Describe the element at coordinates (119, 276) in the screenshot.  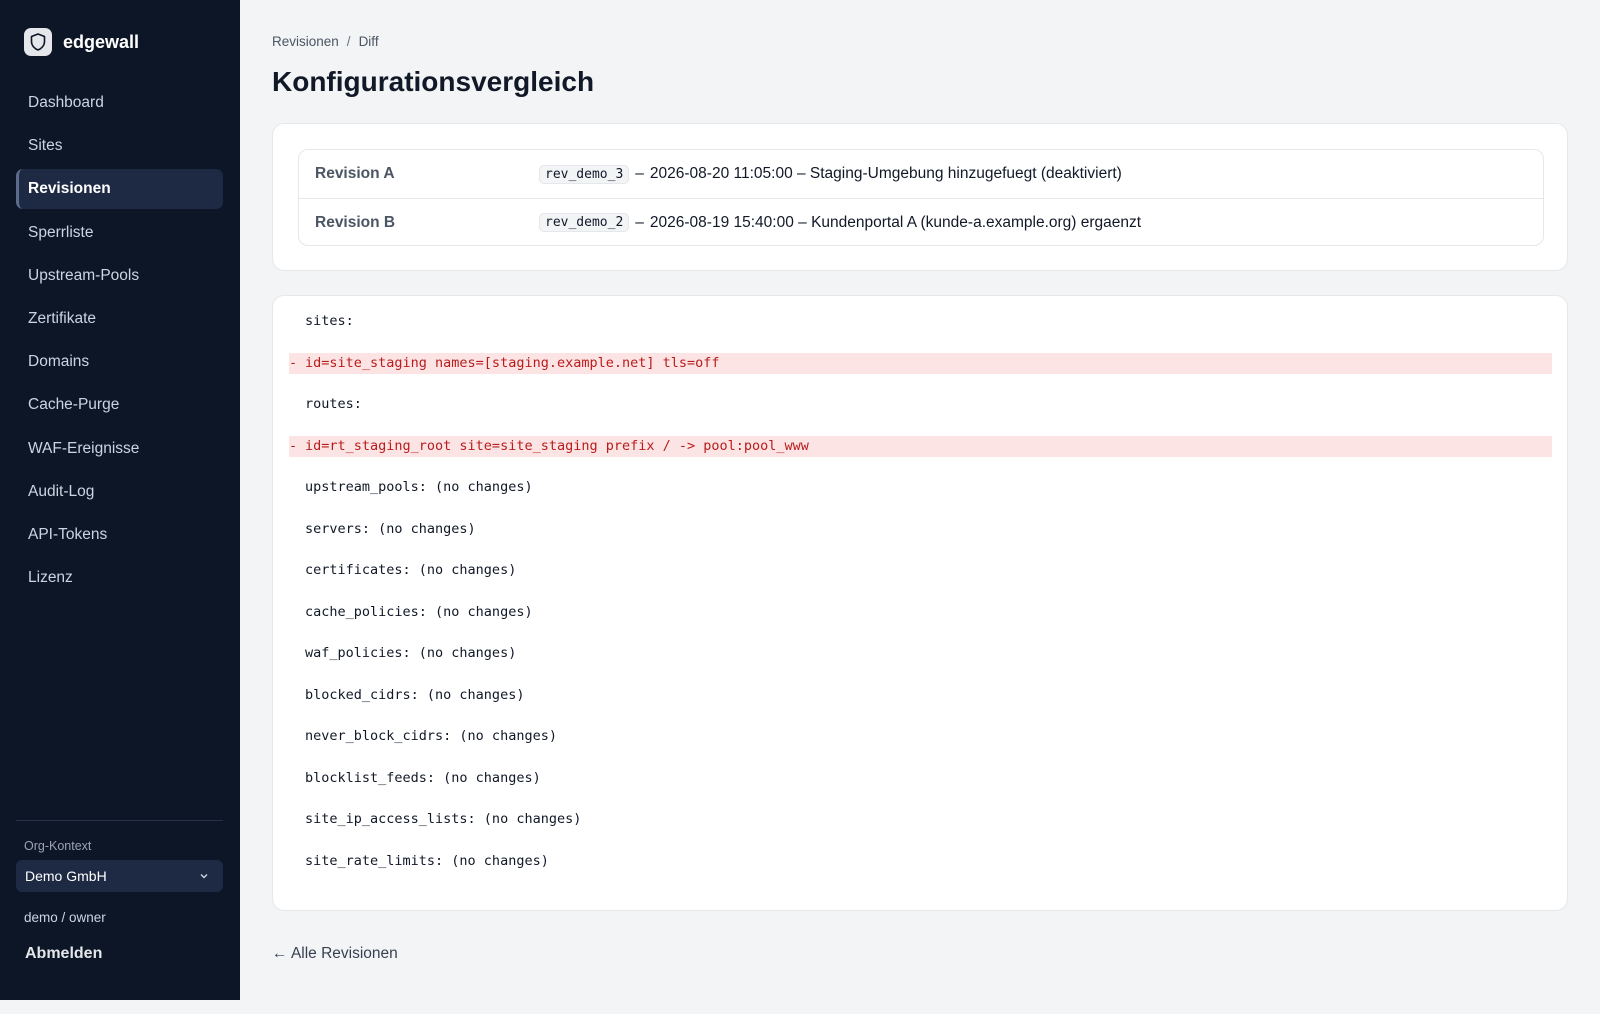
I see `sidebar-item-upstream-pools: Upstream-Pools` at that location.